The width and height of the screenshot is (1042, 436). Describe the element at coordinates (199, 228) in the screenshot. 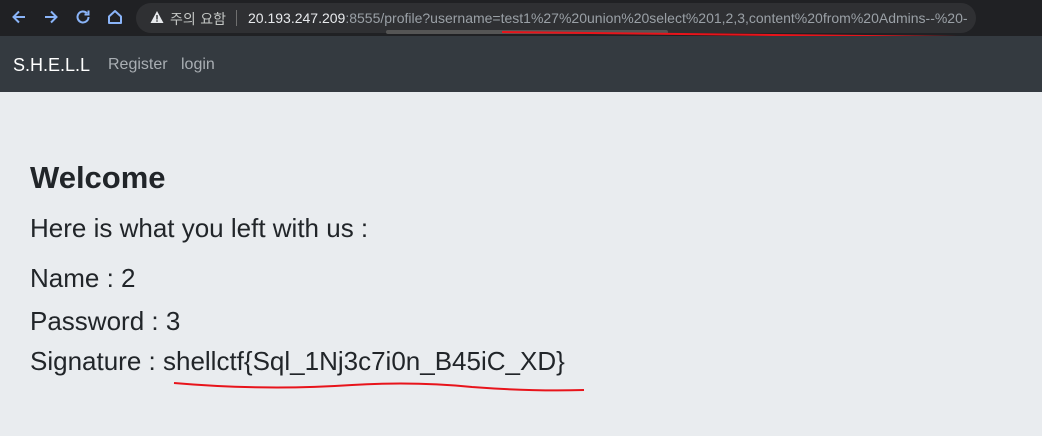

I see `intro-text: Here is what you left with us :` at that location.